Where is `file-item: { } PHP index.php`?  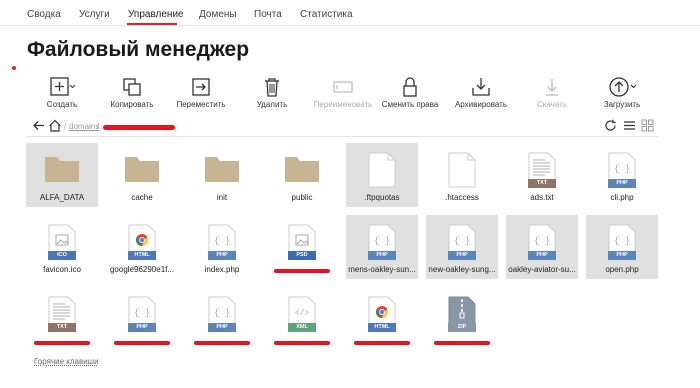 file-item: { } PHP index.php is located at coordinates (222, 247).